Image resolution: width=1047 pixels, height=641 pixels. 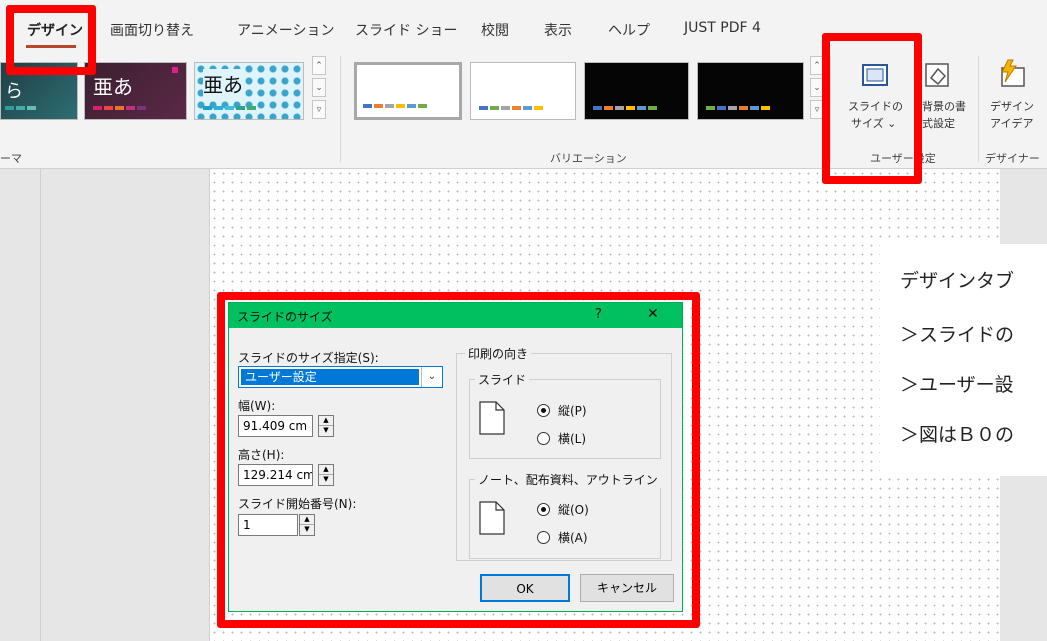 I want to click on tab-help: ヘルプ, so click(x=629, y=30).